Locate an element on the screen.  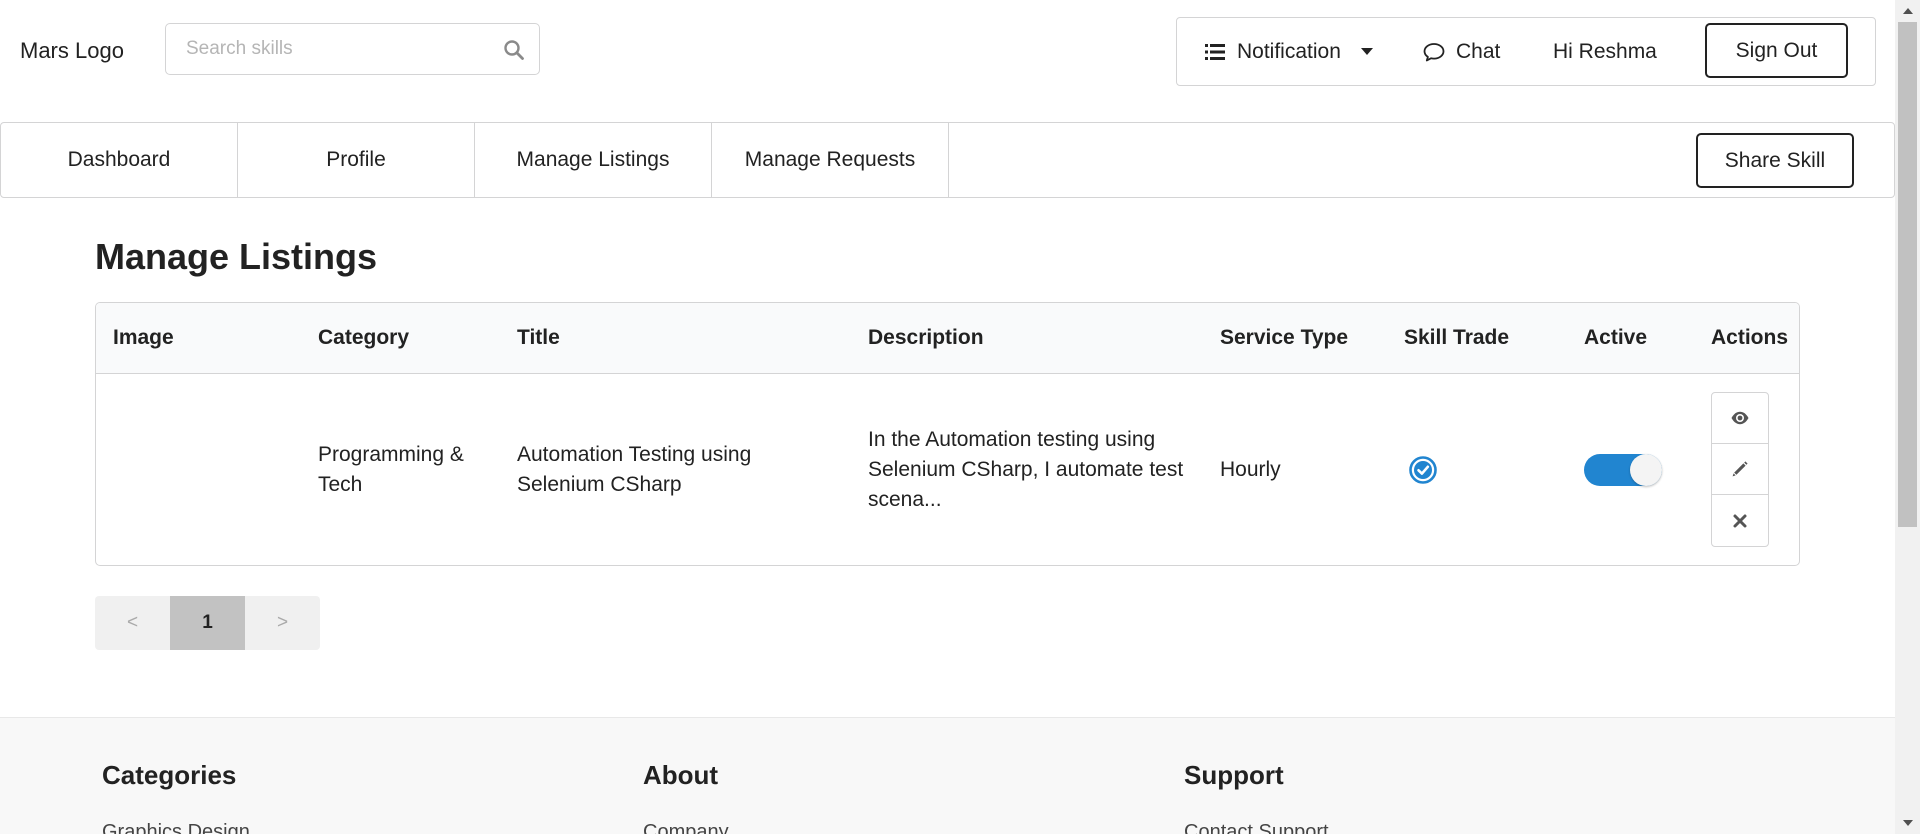
actions-button-group is located at coordinates (1740, 469).